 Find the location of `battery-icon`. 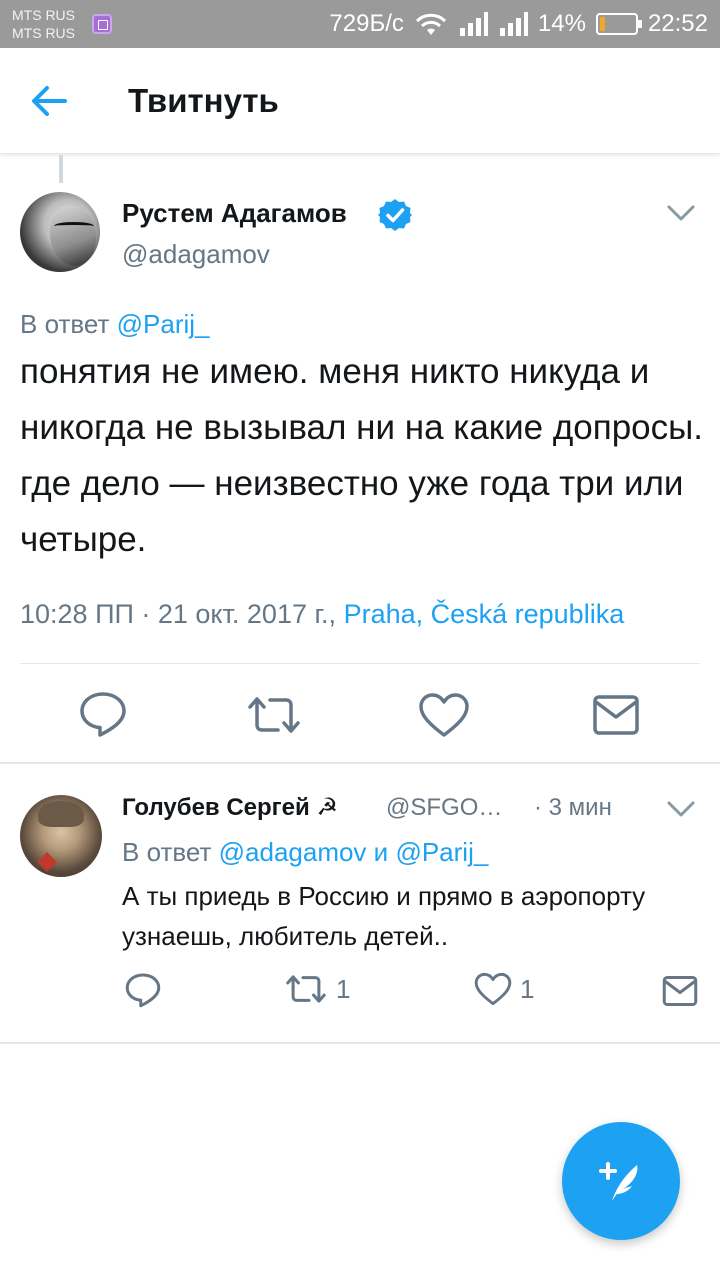

battery-icon is located at coordinates (618, 24).